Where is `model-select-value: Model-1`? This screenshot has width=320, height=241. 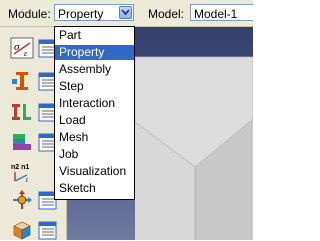 model-select-value: Model-1 is located at coordinates (216, 14).